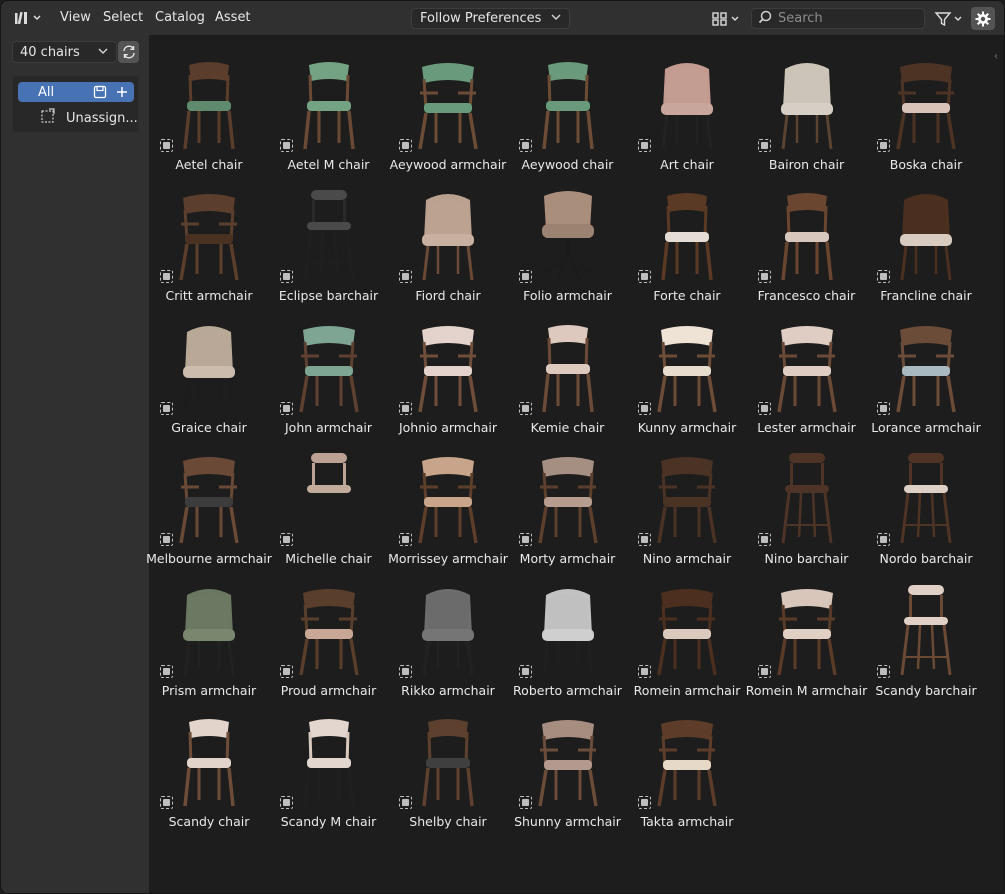 The image size is (1005, 894). What do you see at coordinates (128, 52) in the screenshot?
I see `refresh-library-button` at bounding box center [128, 52].